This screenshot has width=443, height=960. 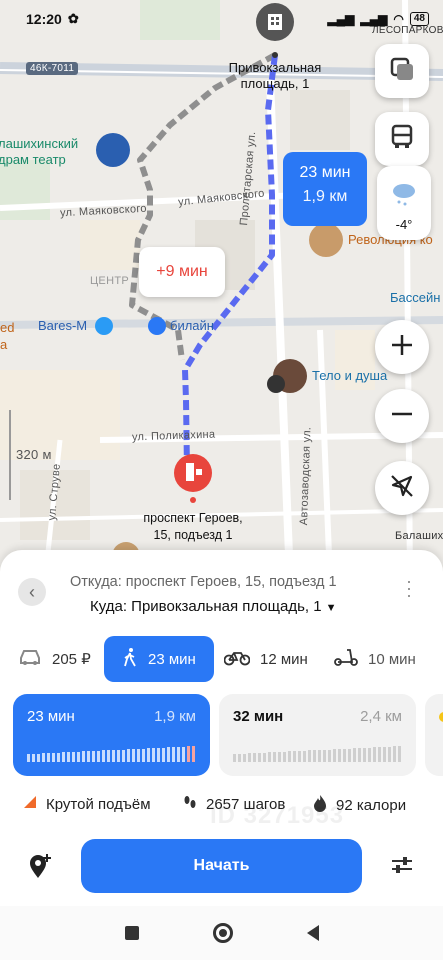 I want to click on telo-label: Тело и душа, so click(x=349, y=375).